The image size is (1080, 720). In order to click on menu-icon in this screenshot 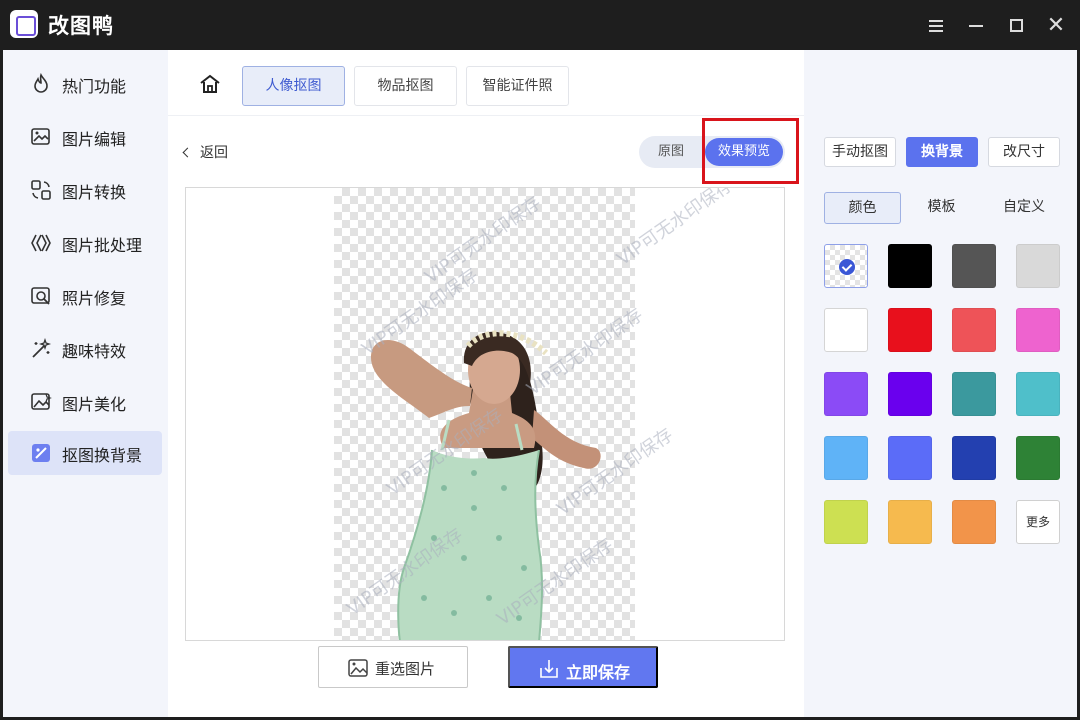, I will do `click(936, 26)`.